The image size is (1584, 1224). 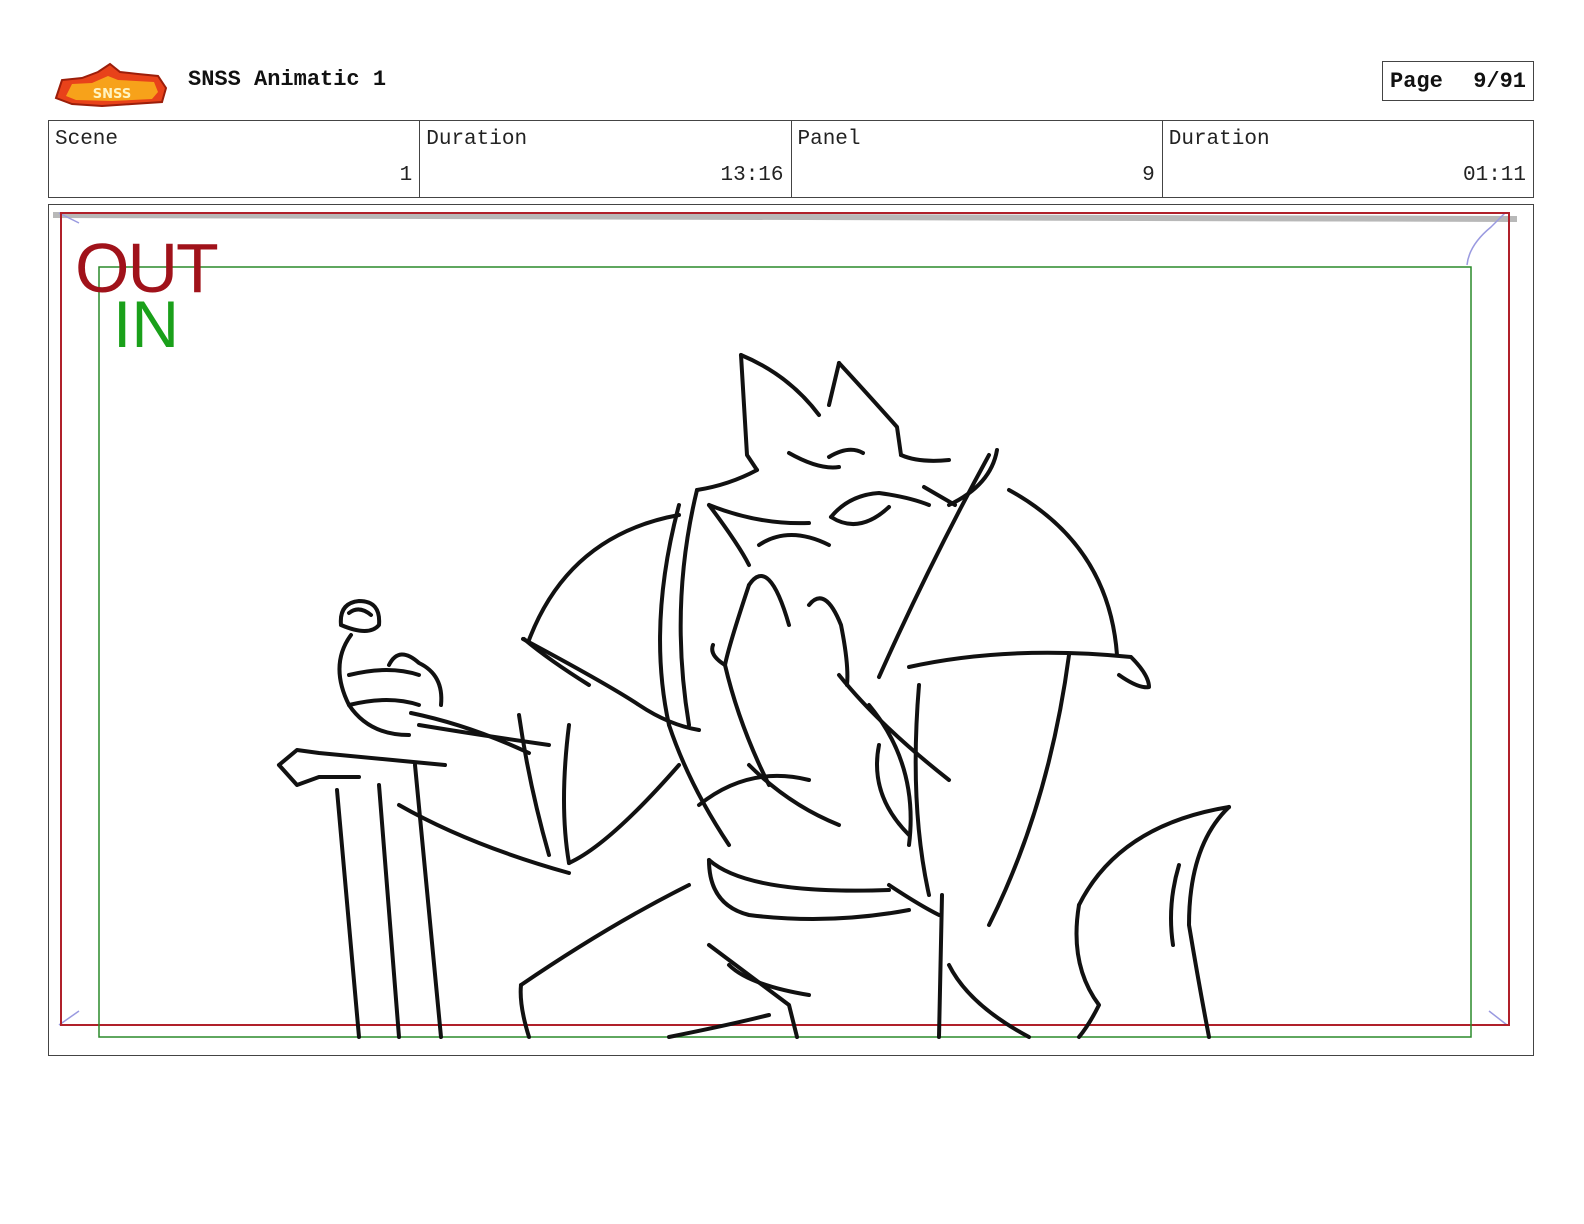 I want to click on panel-duration-cell: Duration 01:11, so click(x=1348, y=159).